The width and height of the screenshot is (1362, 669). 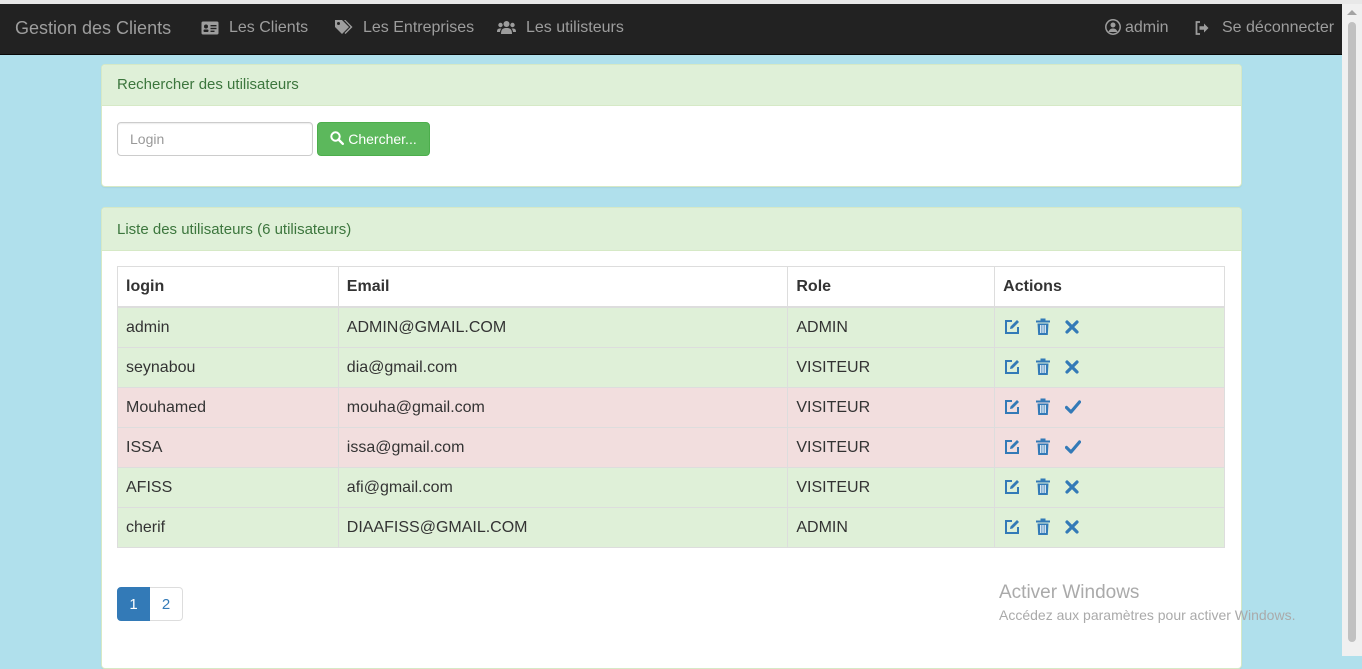 I want to click on scroll-up-arrow-icon, so click(x=1352, y=12).